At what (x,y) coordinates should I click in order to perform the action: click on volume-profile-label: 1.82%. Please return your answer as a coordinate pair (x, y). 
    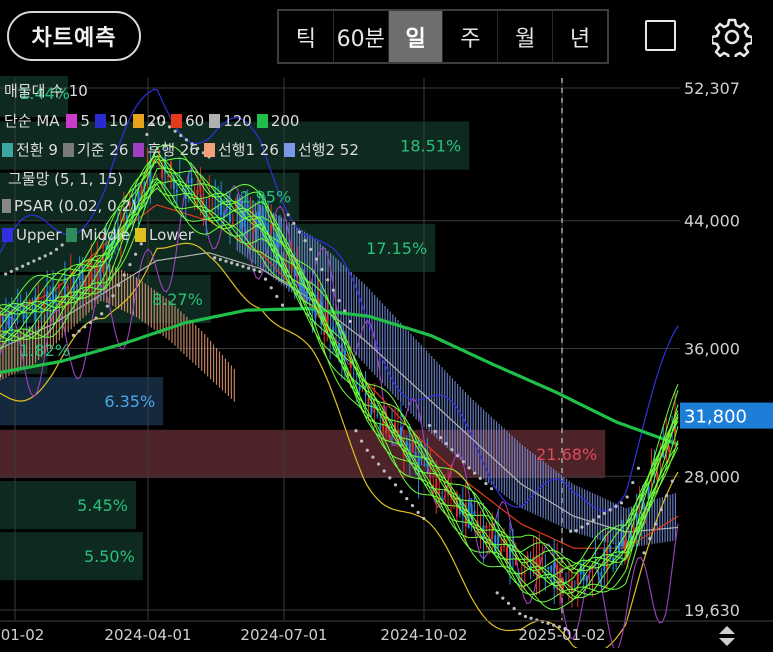
    Looking at the image, I should click on (44, 350).